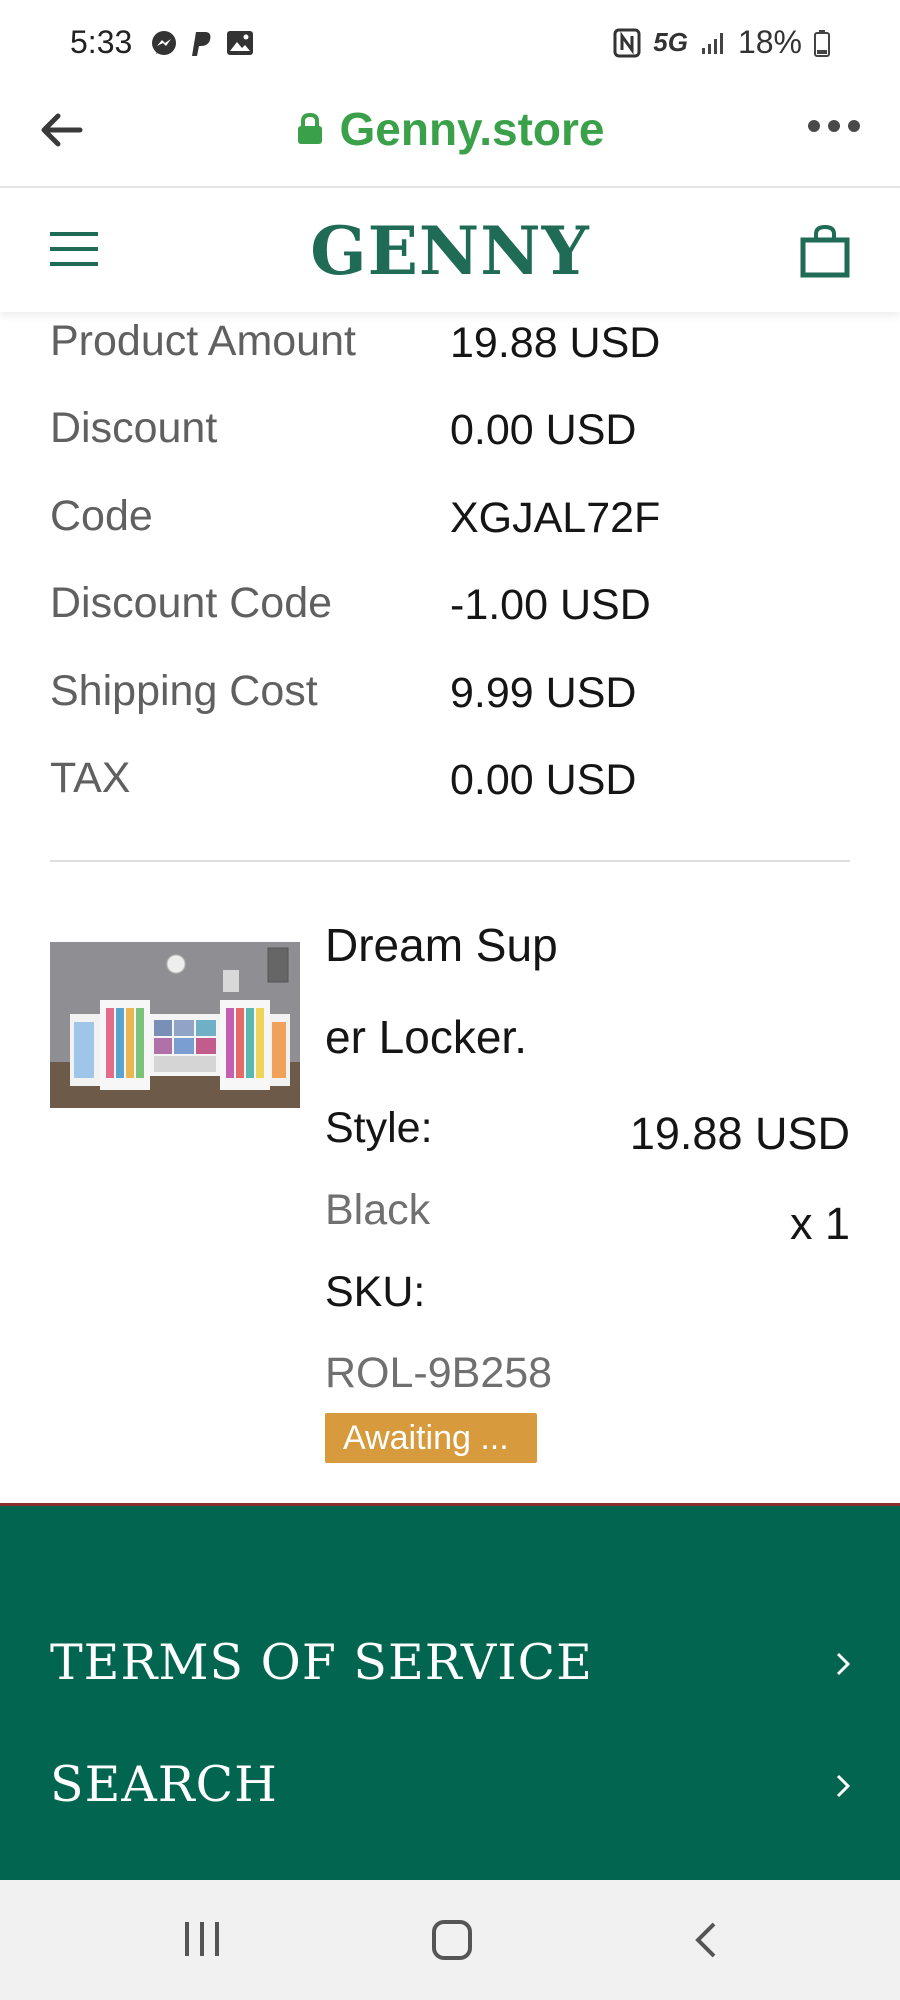 Image resolution: width=900 pixels, height=2000 pixels. I want to click on status-bar: 5:33 5G 18%, so click(450, 44).